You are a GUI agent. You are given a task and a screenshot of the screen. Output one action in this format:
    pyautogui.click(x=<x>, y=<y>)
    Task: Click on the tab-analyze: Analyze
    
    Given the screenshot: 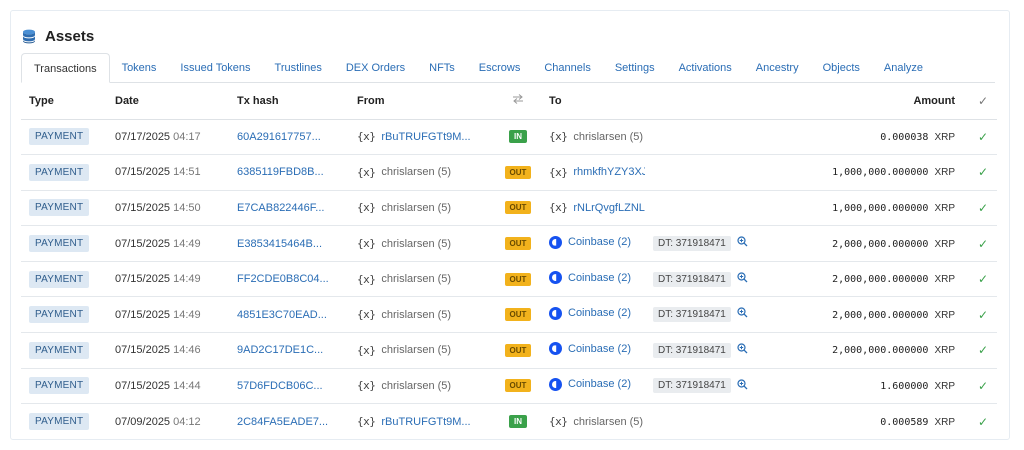 What is the action you would take?
    pyautogui.click(x=903, y=68)
    